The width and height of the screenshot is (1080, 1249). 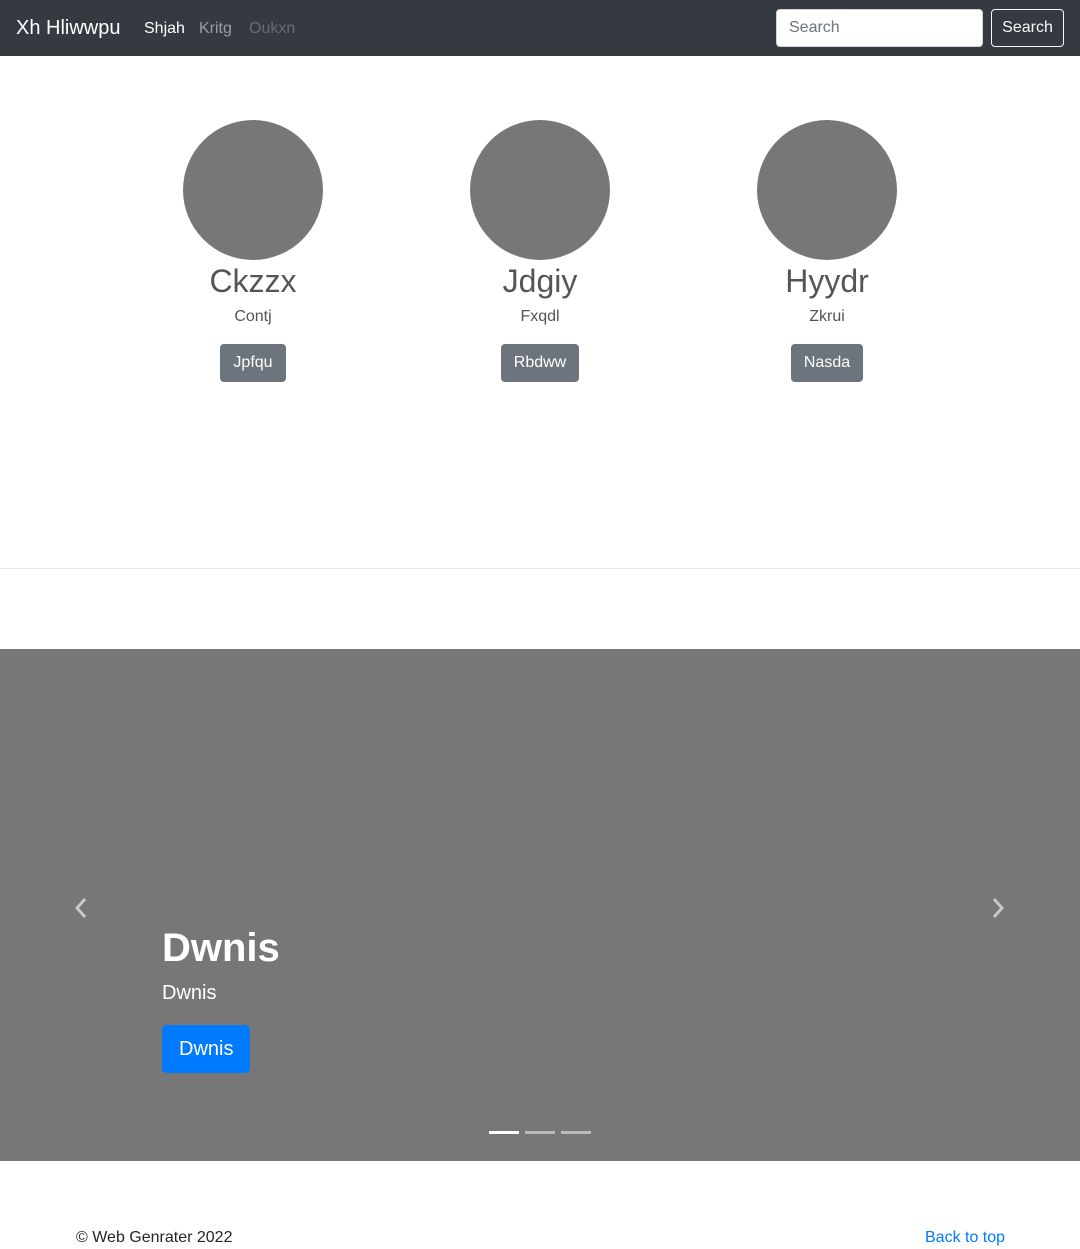 I want to click on profile-card: Jdgiy Fxqdl Rbdww, so click(x=540, y=251).